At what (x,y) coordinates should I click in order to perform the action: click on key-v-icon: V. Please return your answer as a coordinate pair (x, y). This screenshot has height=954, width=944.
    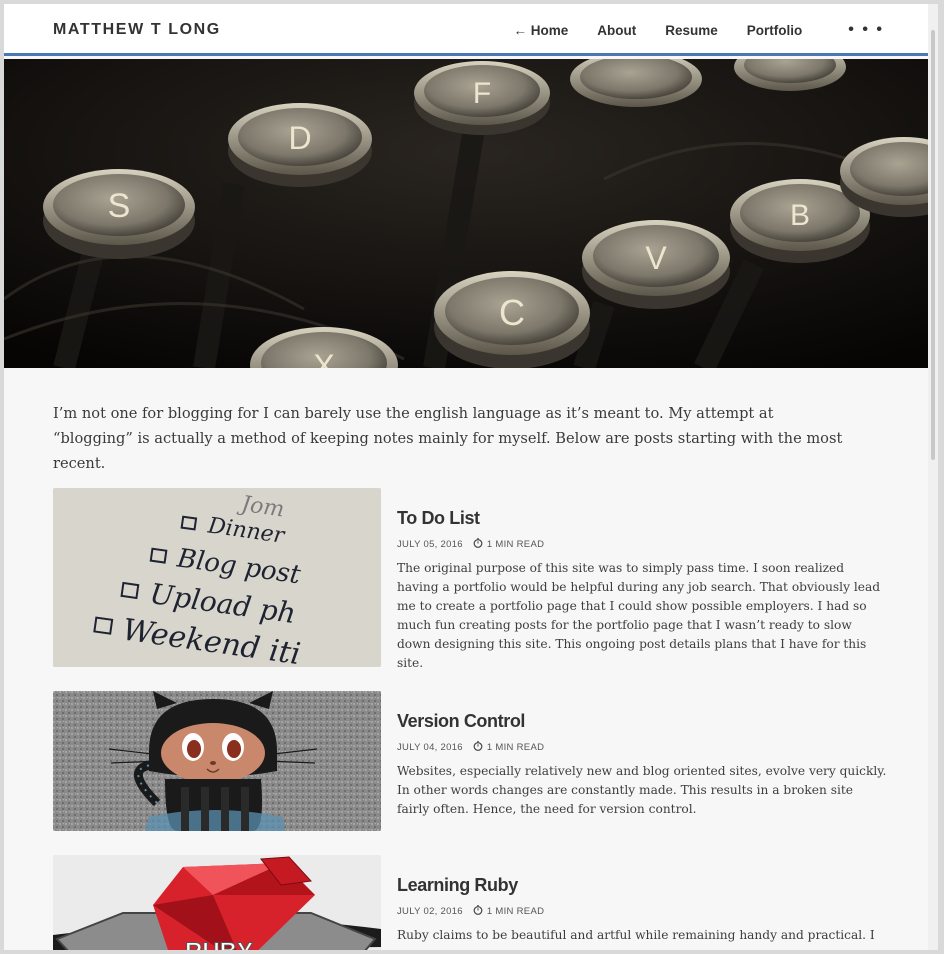
    Looking at the image, I should click on (656, 264).